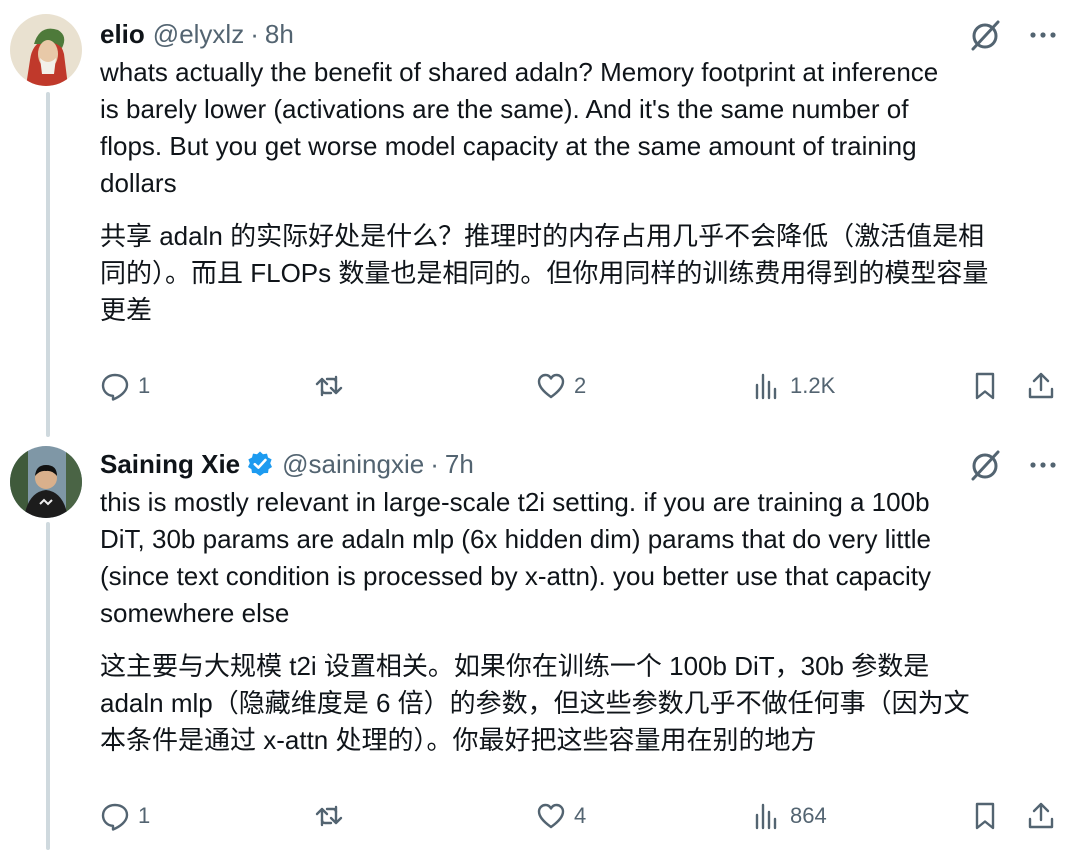 Image resolution: width=1080 pixels, height=850 pixels. I want to click on like-button: 4, so click(561, 816).